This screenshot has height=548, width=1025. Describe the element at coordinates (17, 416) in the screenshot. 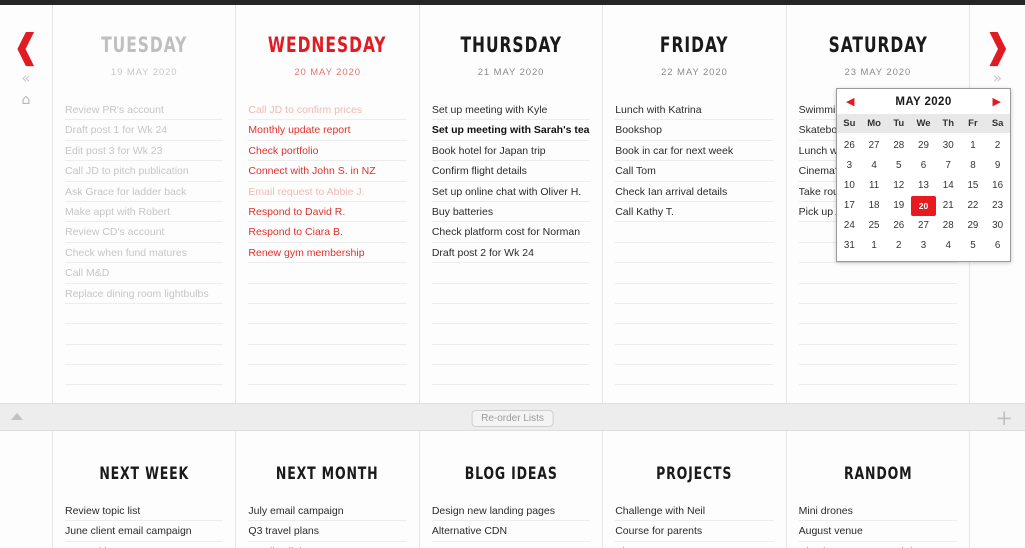

I see `collapse-triangle-up-icon` at that location.